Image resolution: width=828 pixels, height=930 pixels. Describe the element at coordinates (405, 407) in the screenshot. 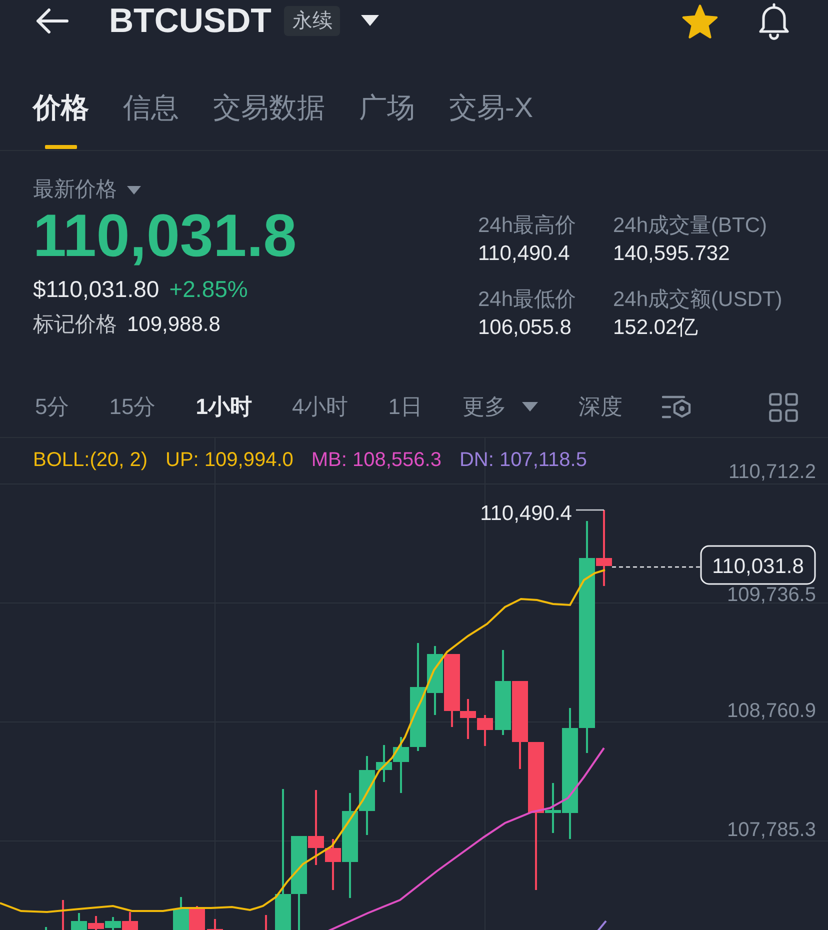

I see `interval-tab: 1日` at that location.